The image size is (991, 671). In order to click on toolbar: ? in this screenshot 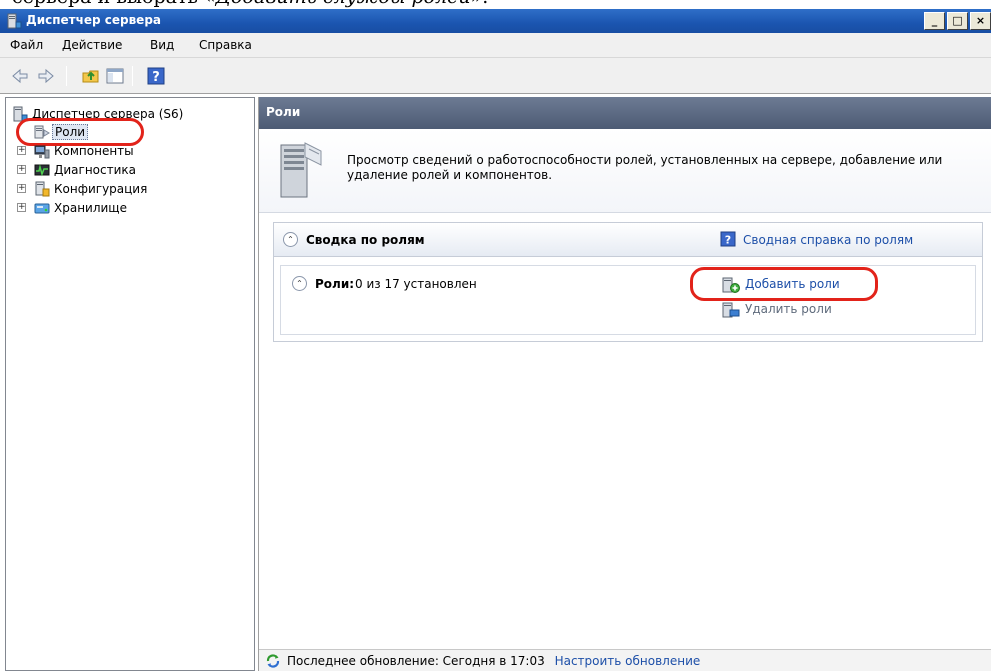, I will do `click(495, 76)`.